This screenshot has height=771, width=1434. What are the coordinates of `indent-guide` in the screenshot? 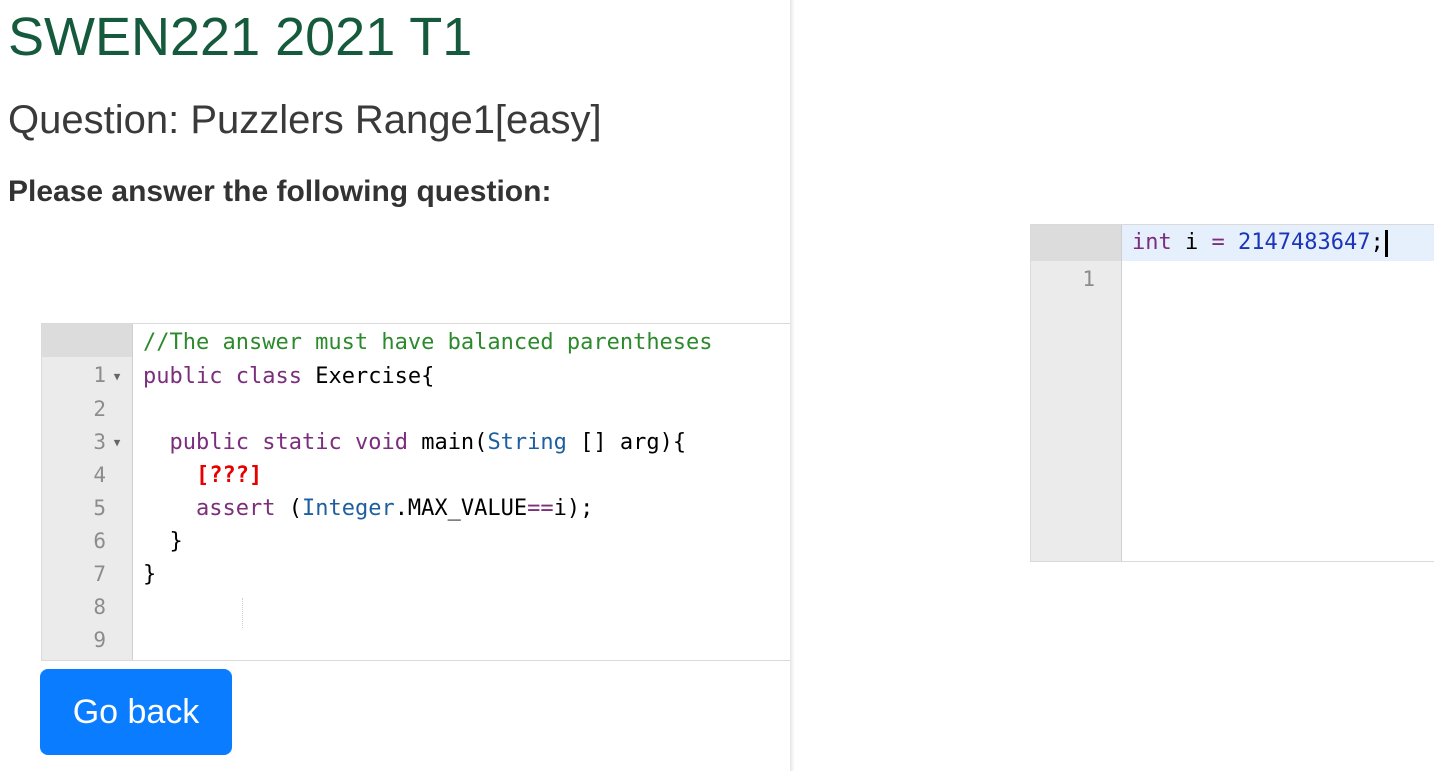 It's located at (242, 613).